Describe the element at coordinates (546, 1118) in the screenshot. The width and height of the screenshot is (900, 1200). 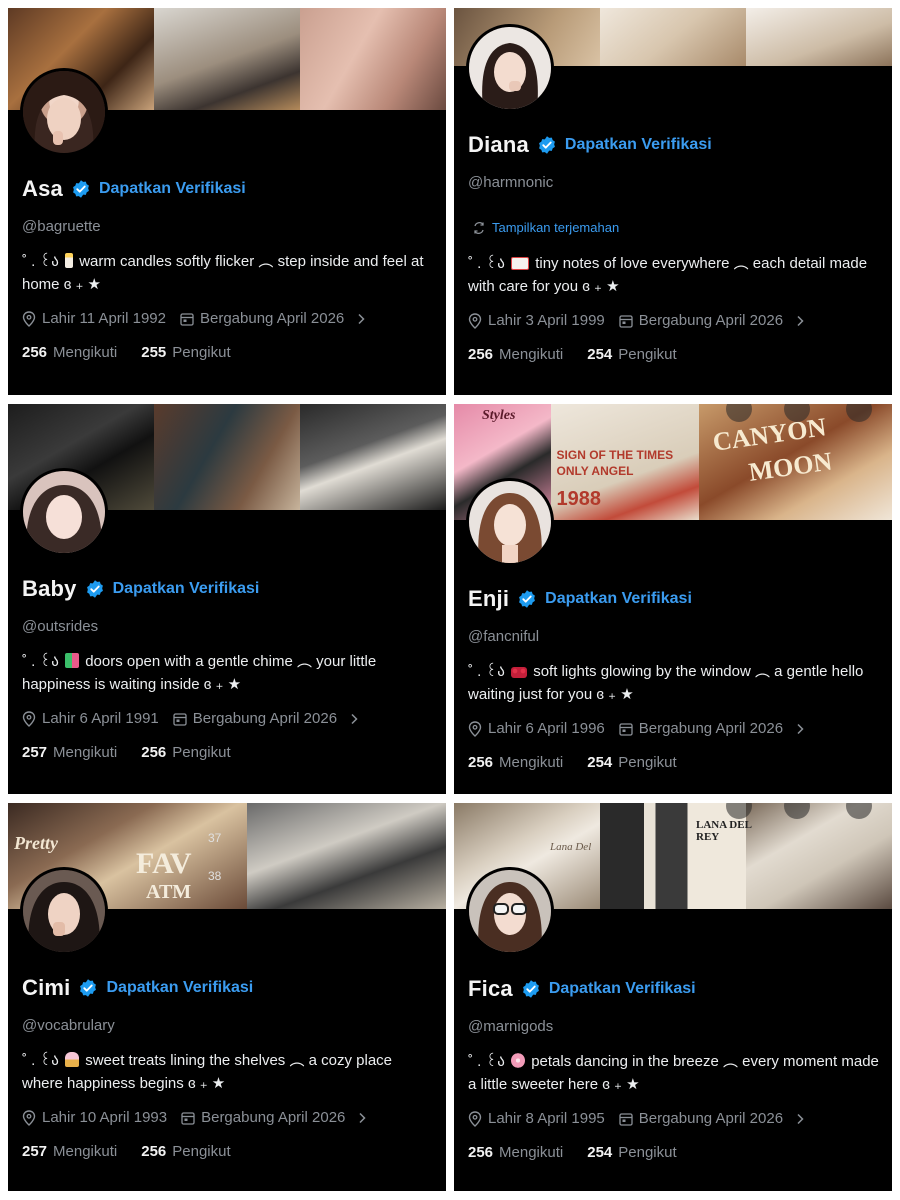
I see `birth-date: Lahir 8 April 1995` at that location.